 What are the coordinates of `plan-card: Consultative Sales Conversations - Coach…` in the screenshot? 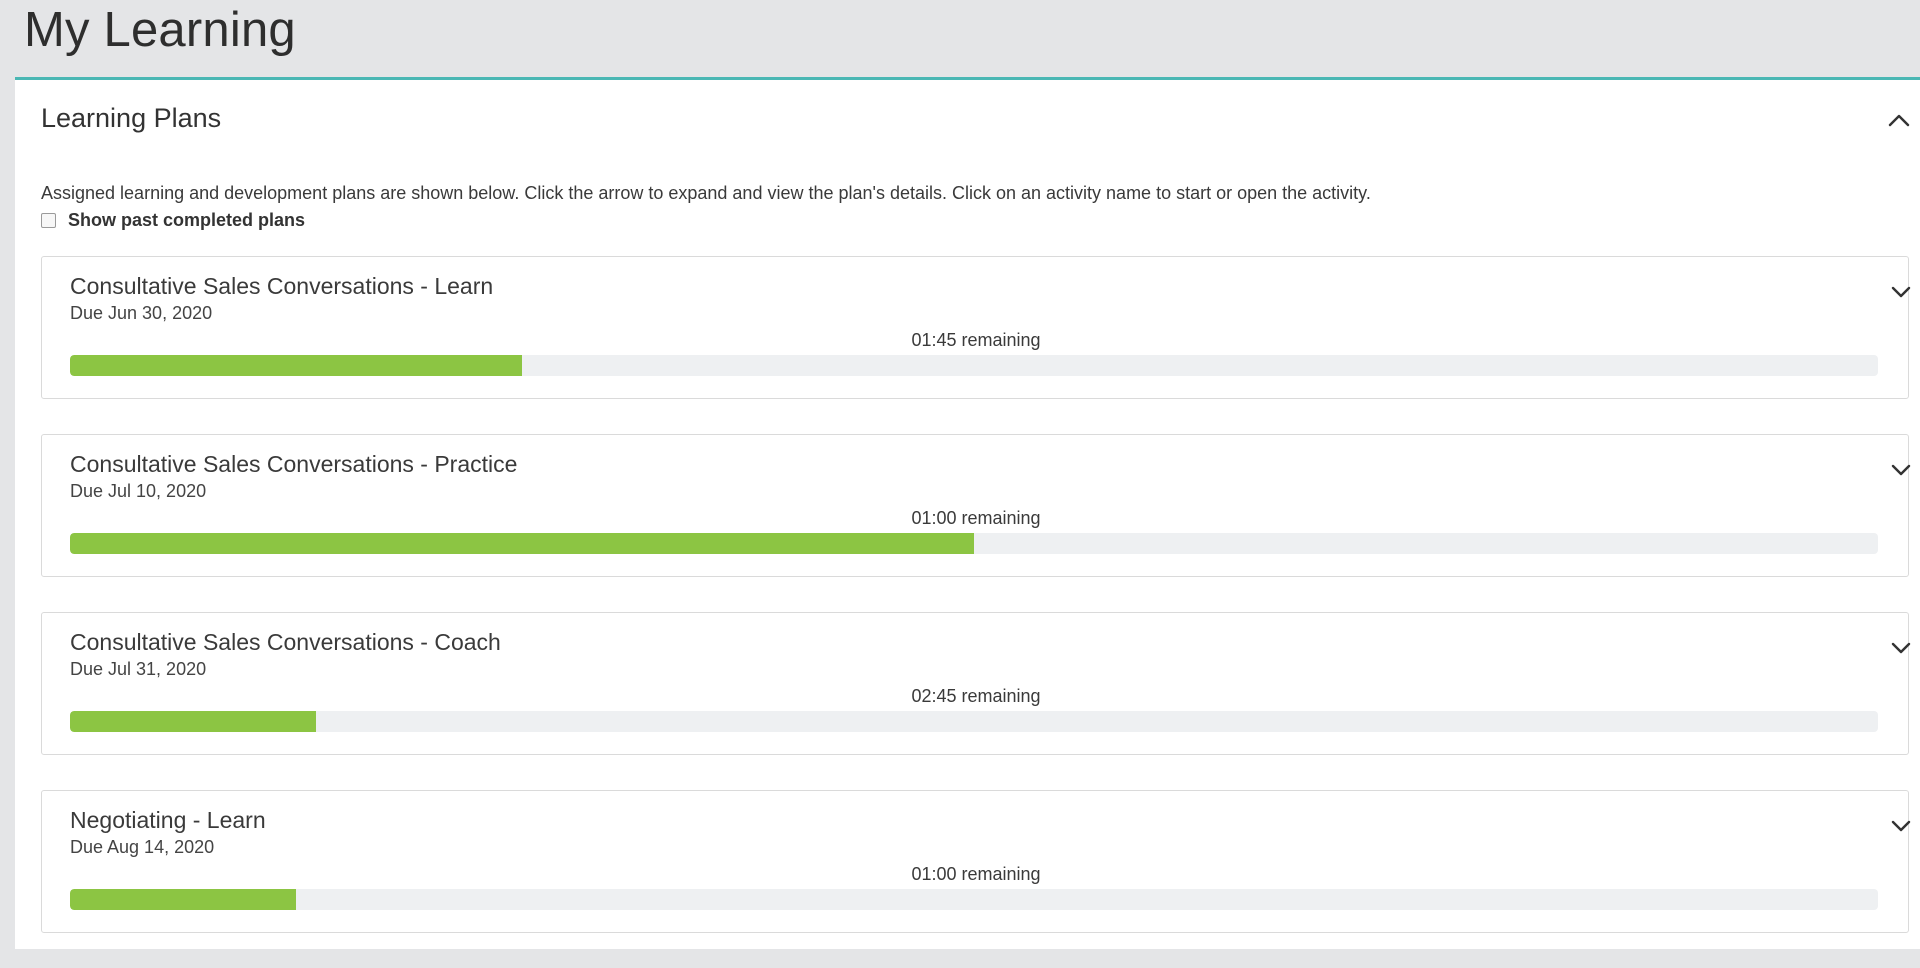 It's located at (976, 683).